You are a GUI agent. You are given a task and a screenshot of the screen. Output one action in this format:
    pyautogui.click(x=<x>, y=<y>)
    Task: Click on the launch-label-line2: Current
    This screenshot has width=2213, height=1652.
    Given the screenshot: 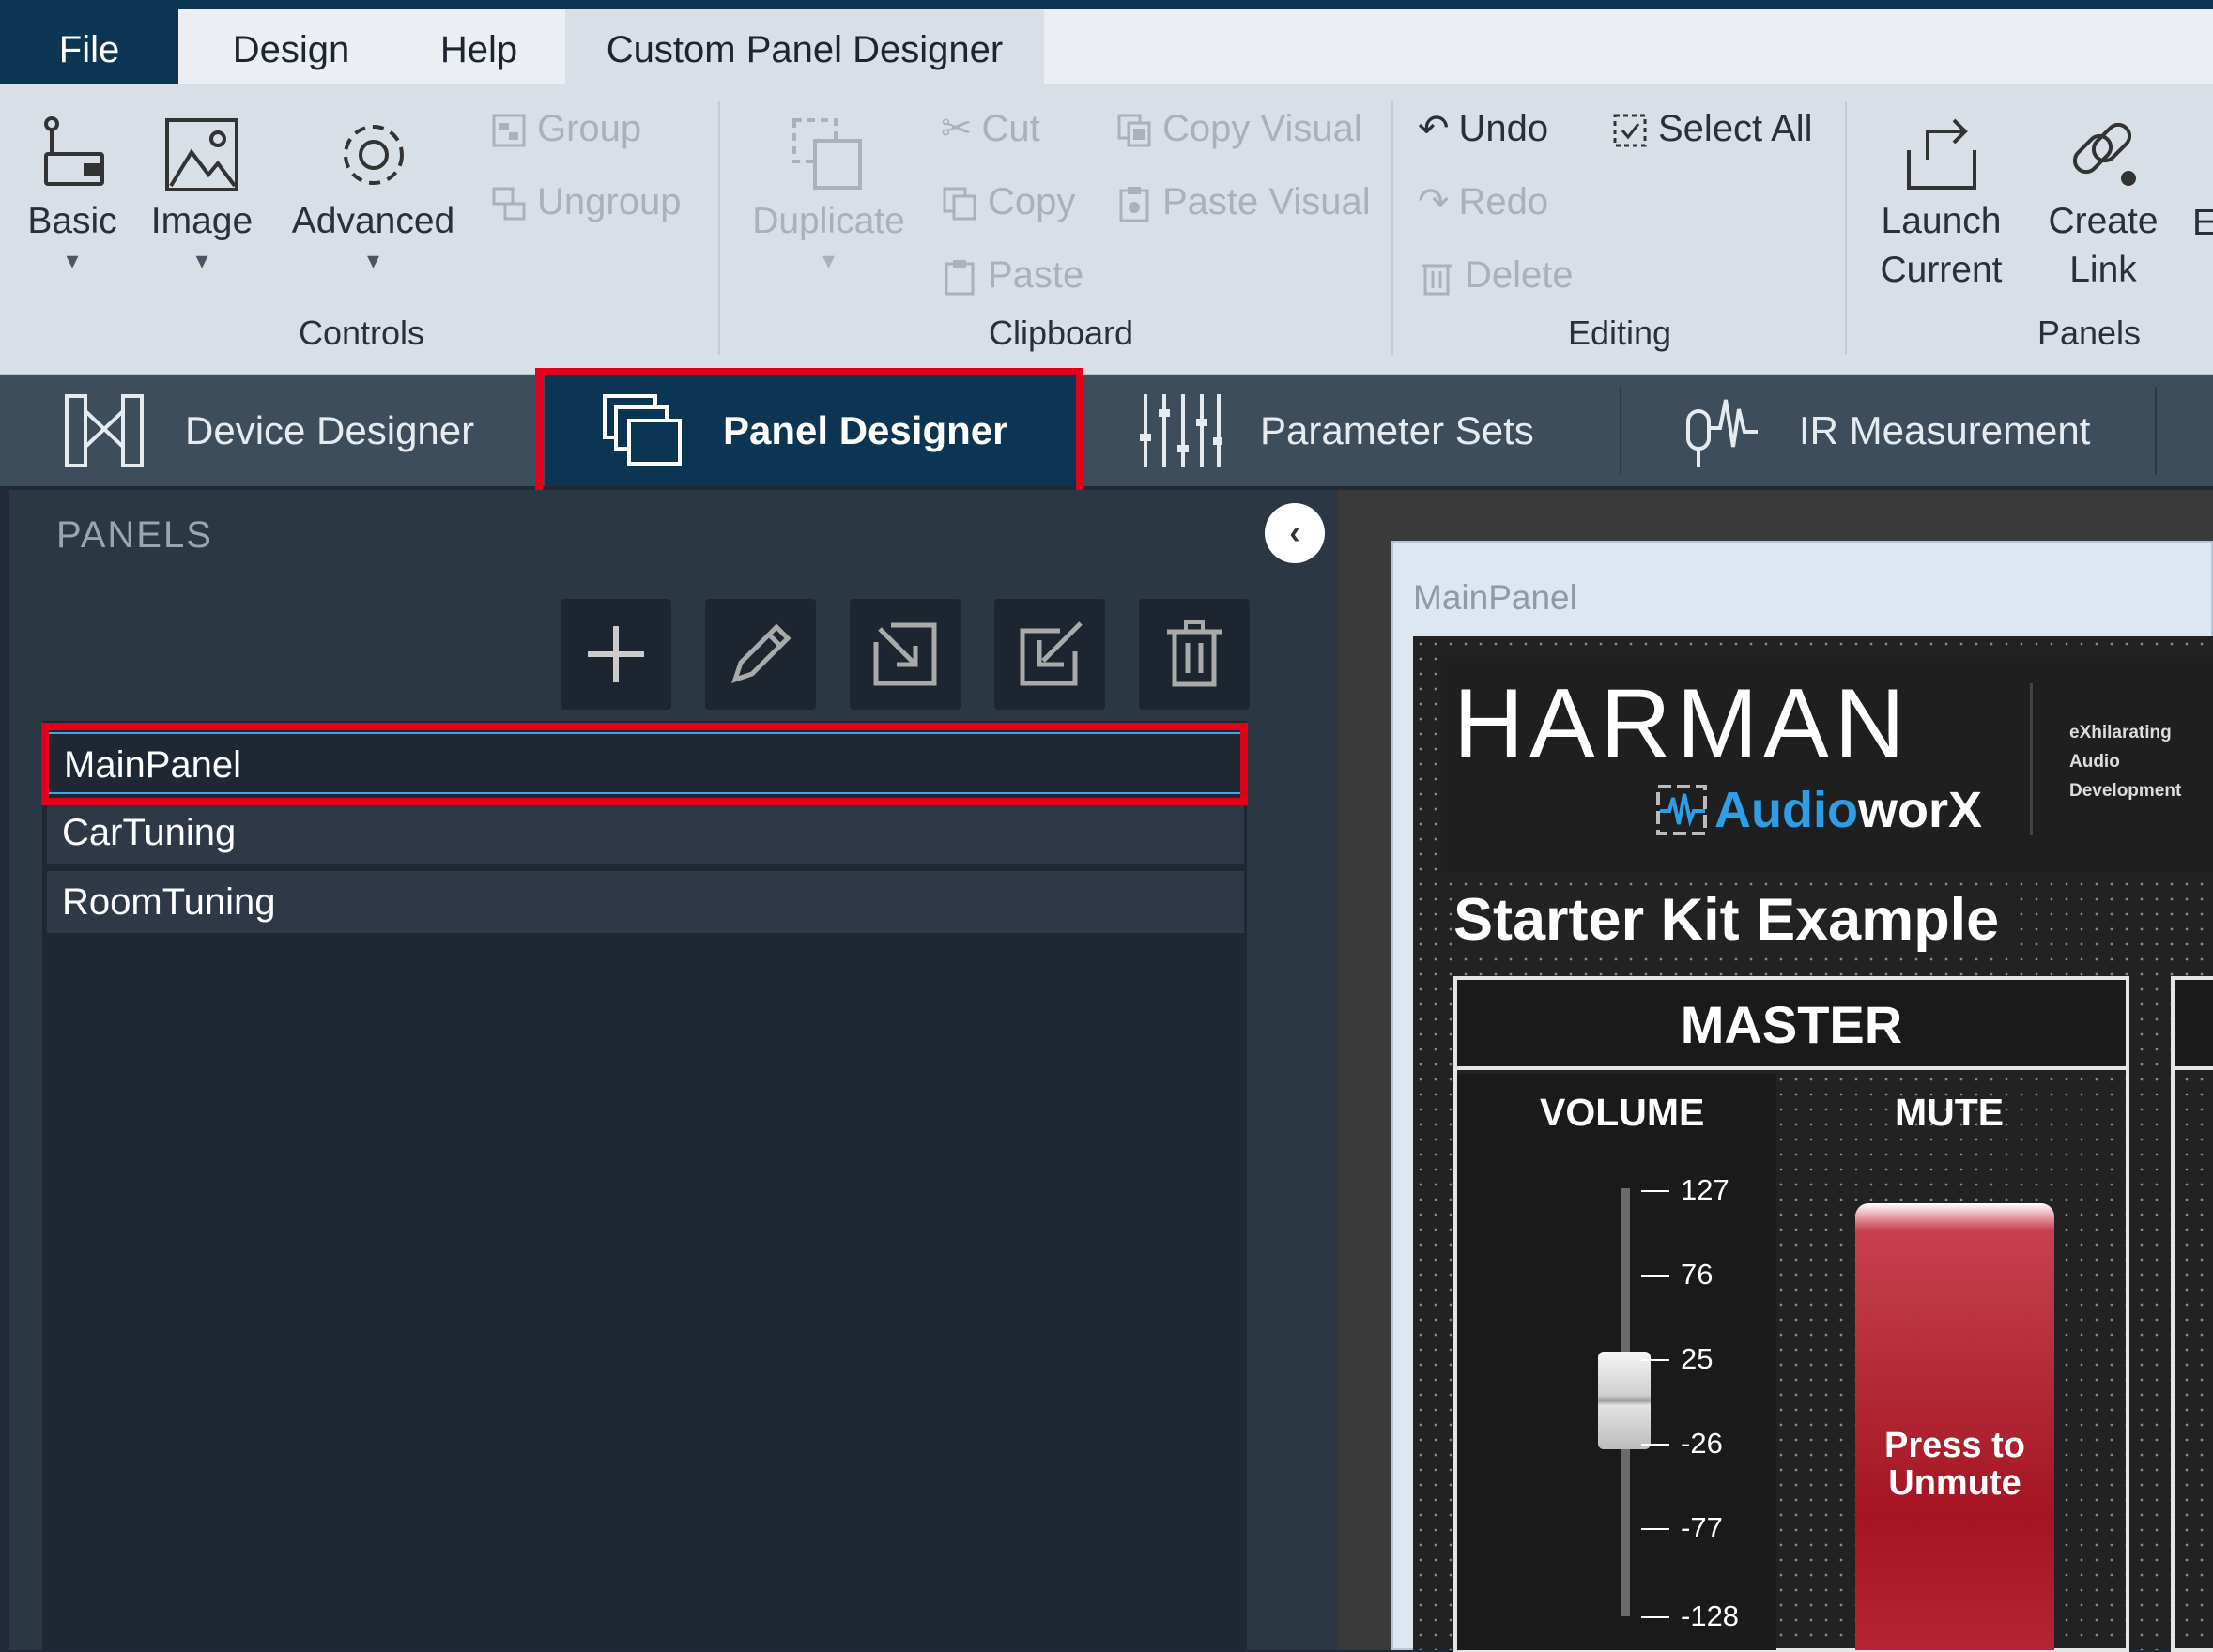 What is the action you would take?
    pyautogui.click(x=1942, y=270)
    